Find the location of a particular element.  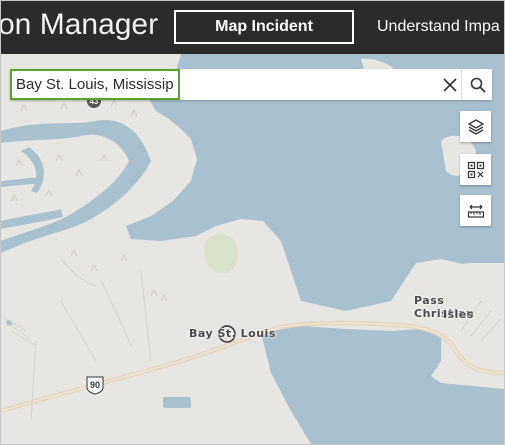

map-label-isles: Isles is located at coordinates (458, 314).